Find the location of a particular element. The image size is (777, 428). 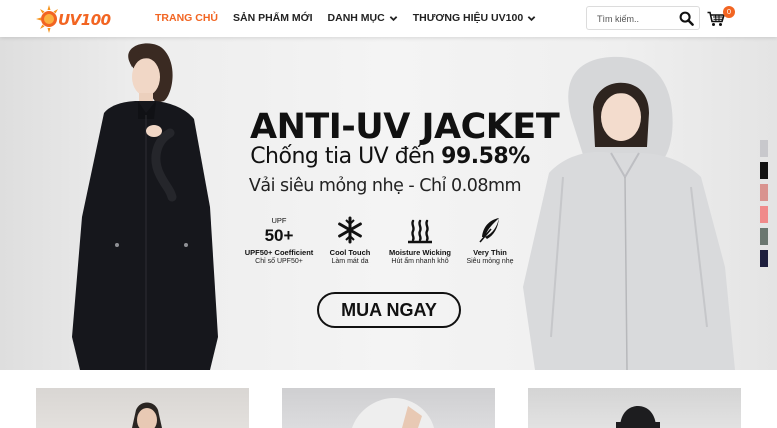

nav-new-products-label: SẢN PHẨM MỚI is located at coordinates (273, 18).